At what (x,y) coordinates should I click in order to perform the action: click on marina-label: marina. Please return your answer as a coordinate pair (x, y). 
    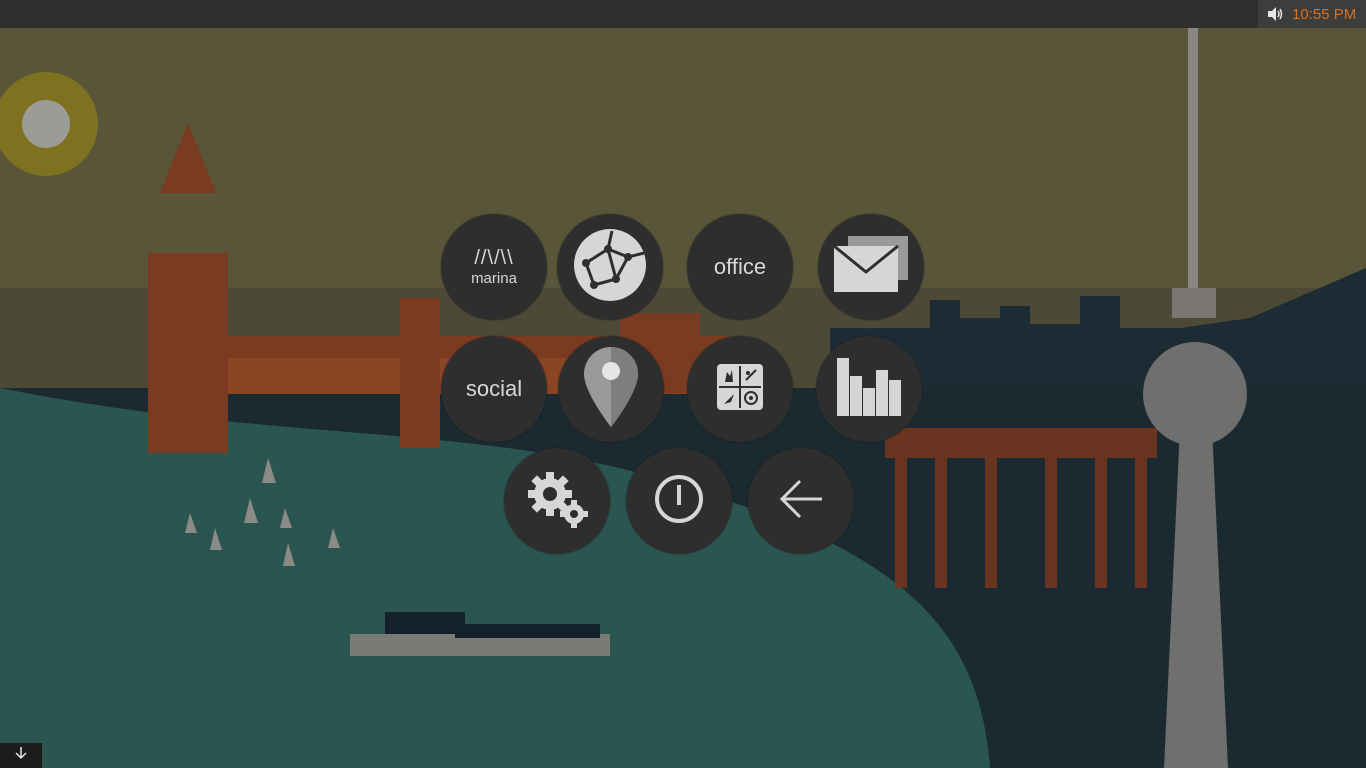
    Looking at the image, I should click on (494, 278).